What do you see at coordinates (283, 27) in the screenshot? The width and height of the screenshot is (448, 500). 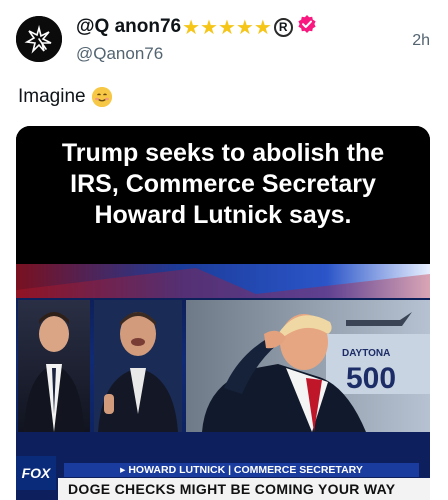 I see `registered-icon: R` at bounding box center [283, 27].